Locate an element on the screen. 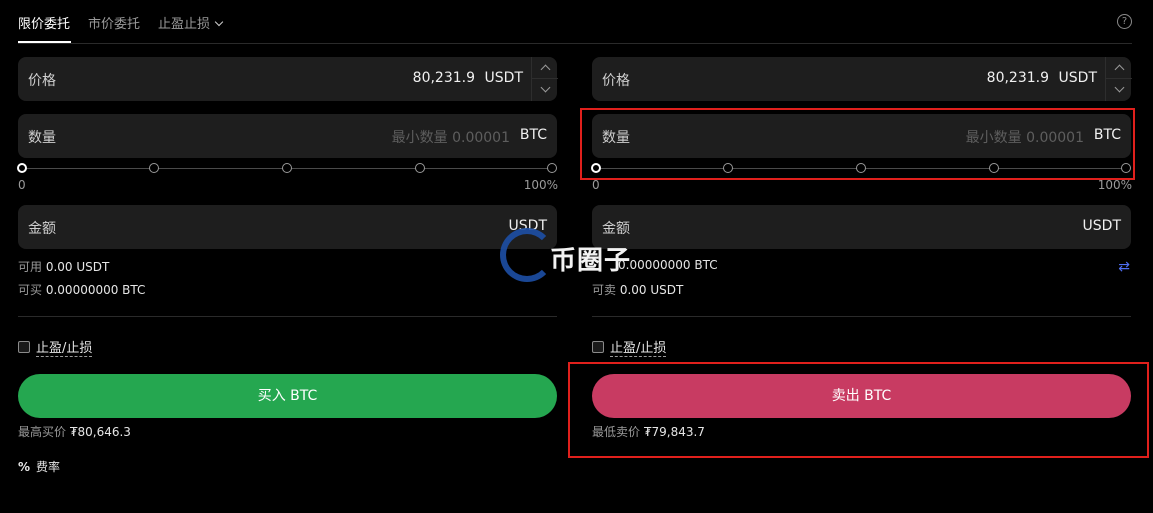  buy-btc-button: 买入 BTC is located at coordinates (287, 396).